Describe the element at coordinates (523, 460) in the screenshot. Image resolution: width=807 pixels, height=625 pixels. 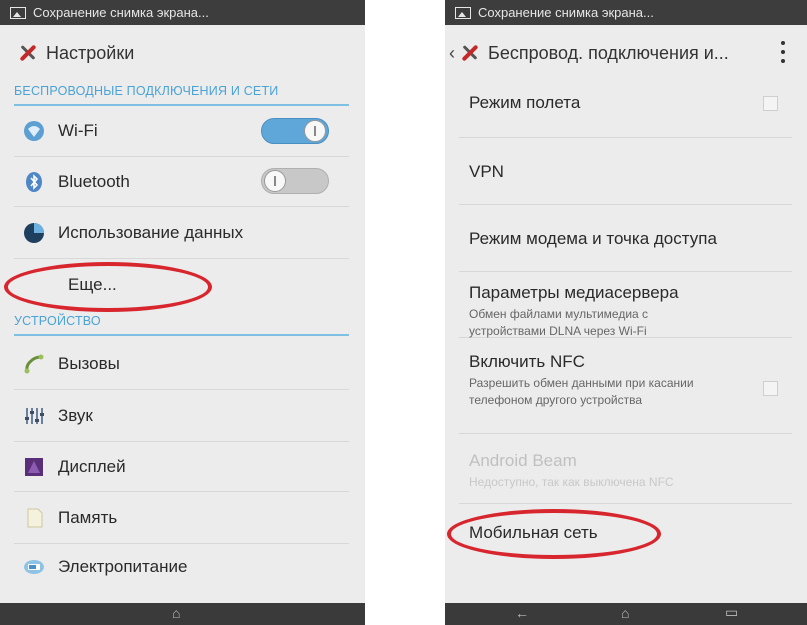
I see `settings-item-label: Android Beam` at that location.